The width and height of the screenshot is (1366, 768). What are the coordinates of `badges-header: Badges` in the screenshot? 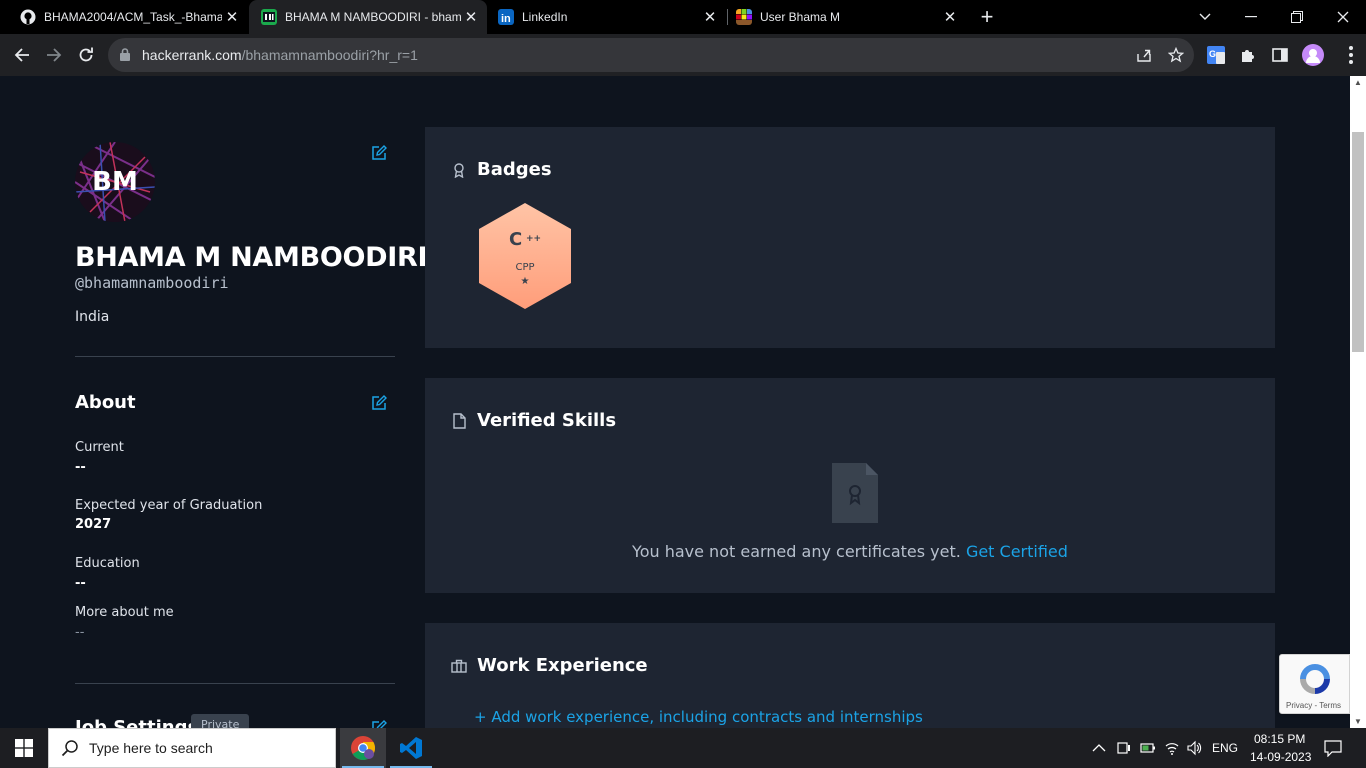 It's located at (501, 169).